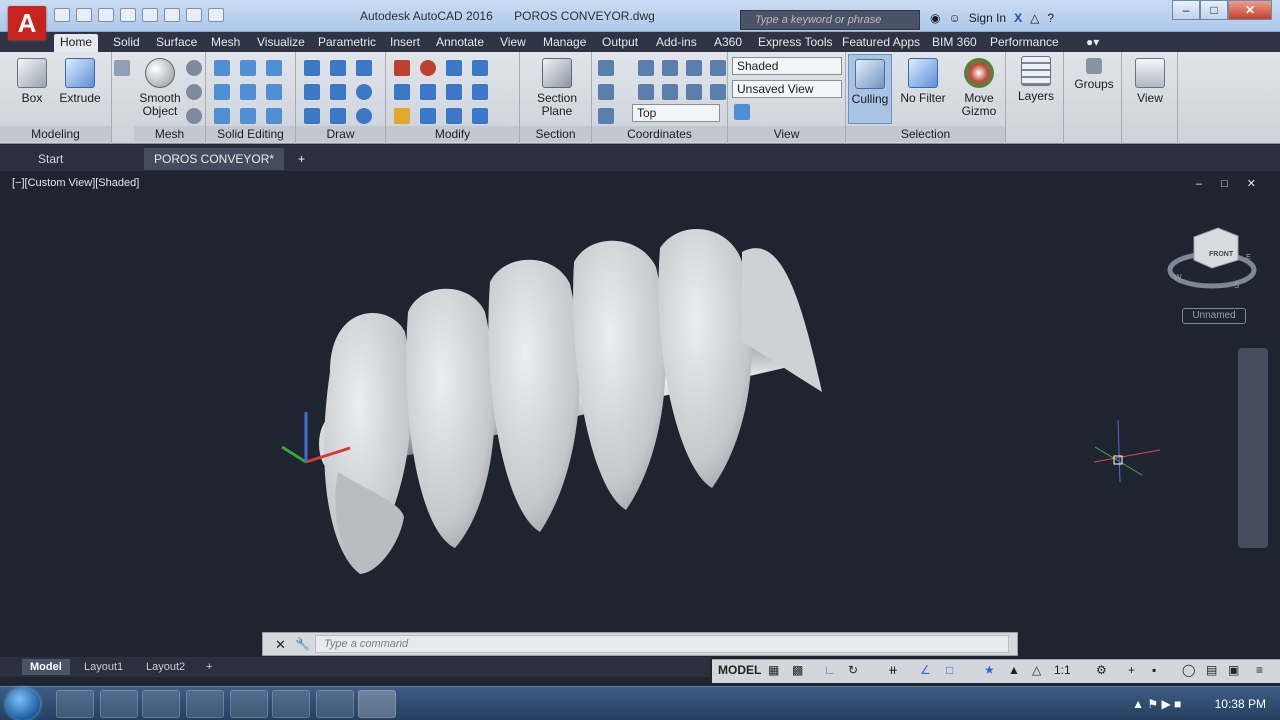  What do you see at coordinates (160, 88) in the screenshot?
I see `smooth-object-button: Smooth Object` at bounding box center [160, 88].